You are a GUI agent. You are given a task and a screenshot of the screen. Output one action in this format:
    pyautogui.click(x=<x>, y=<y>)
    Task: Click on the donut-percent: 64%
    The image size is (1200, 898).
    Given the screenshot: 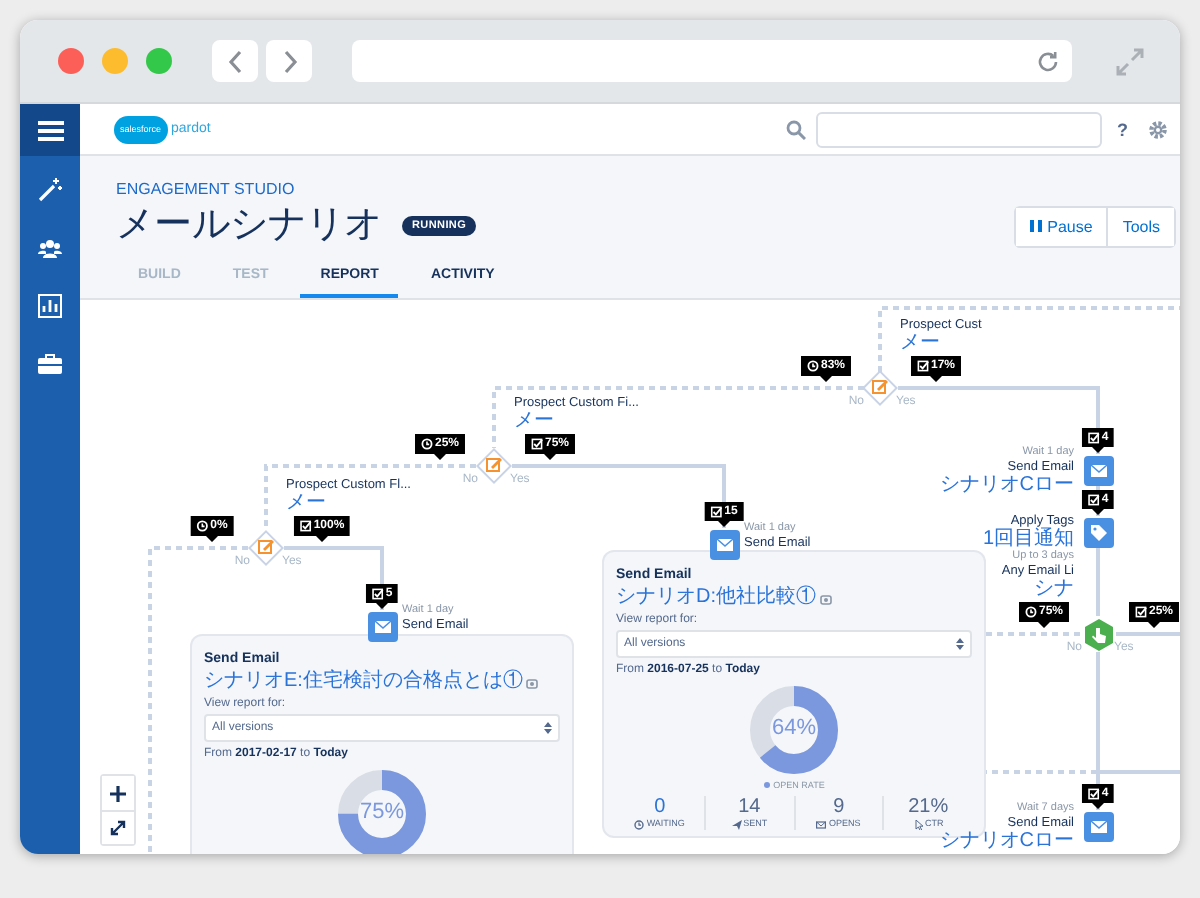 What is the action you would take?
    pyautogui.click(x=794, y=729)
    